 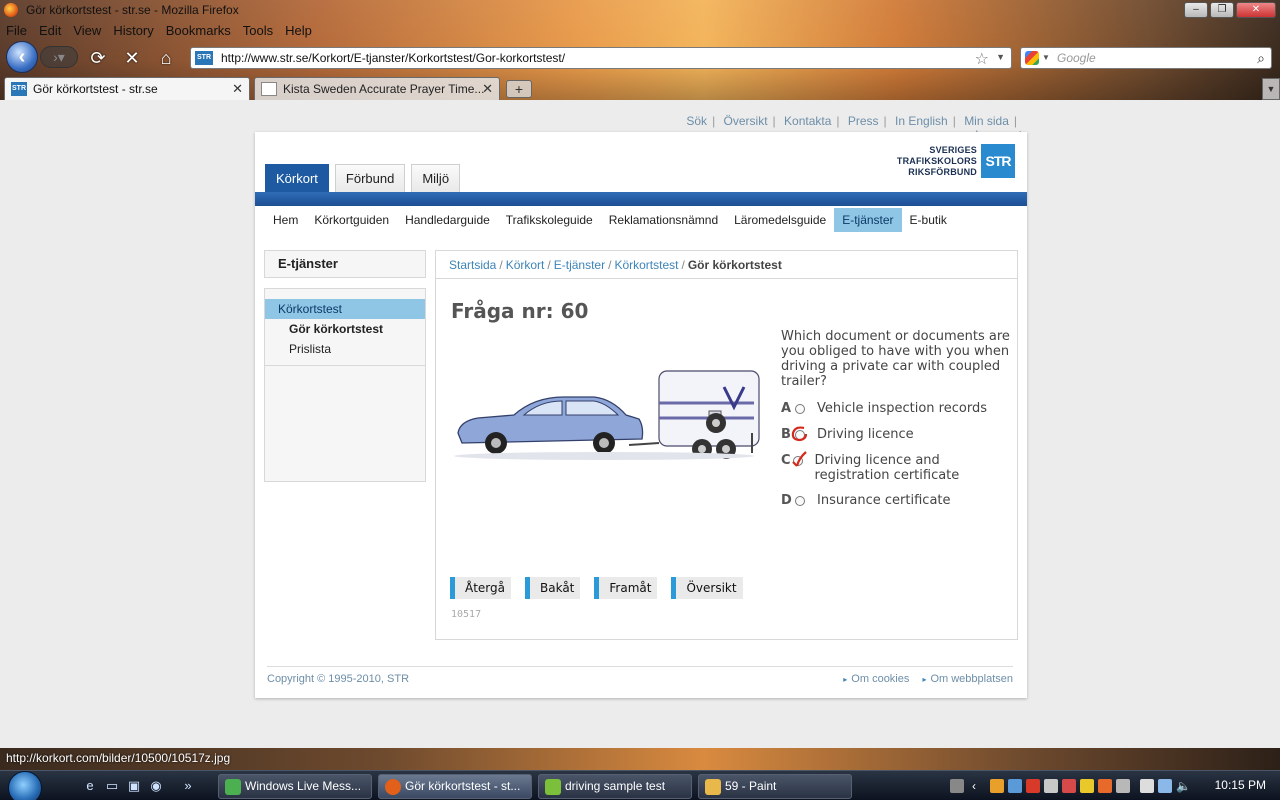 What do you see at coordinates (519, 89) in the screenshot?
I see `new-tab-button: +` at bounding box center [519, 89].